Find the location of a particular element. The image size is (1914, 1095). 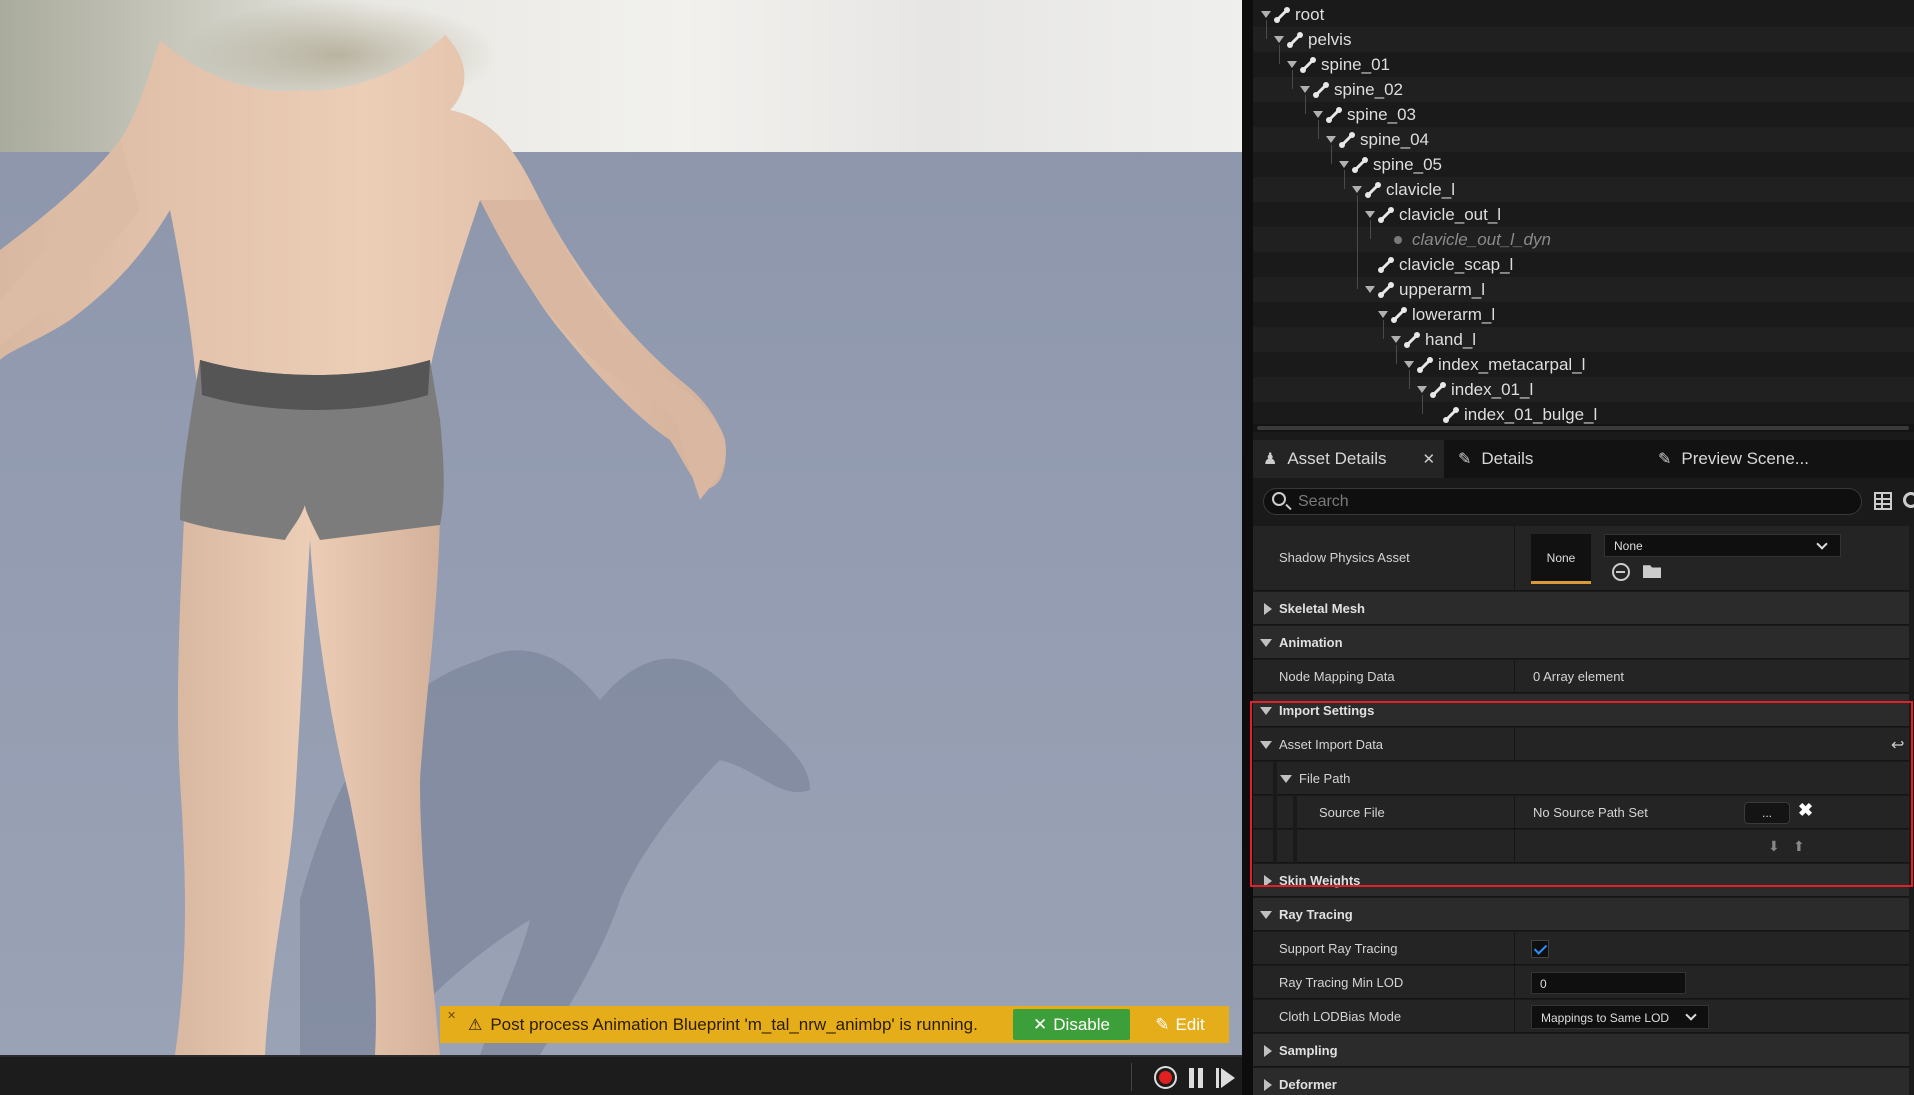

record-icon is located at coordinates (1165, 1077).